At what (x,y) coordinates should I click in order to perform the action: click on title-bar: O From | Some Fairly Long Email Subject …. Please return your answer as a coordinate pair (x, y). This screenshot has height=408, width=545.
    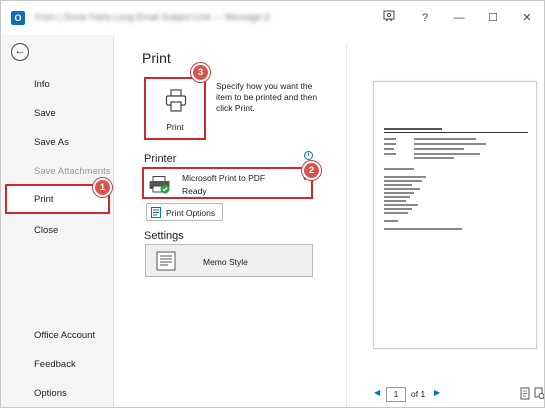
    Looking at the image, I should click on (272, 18).